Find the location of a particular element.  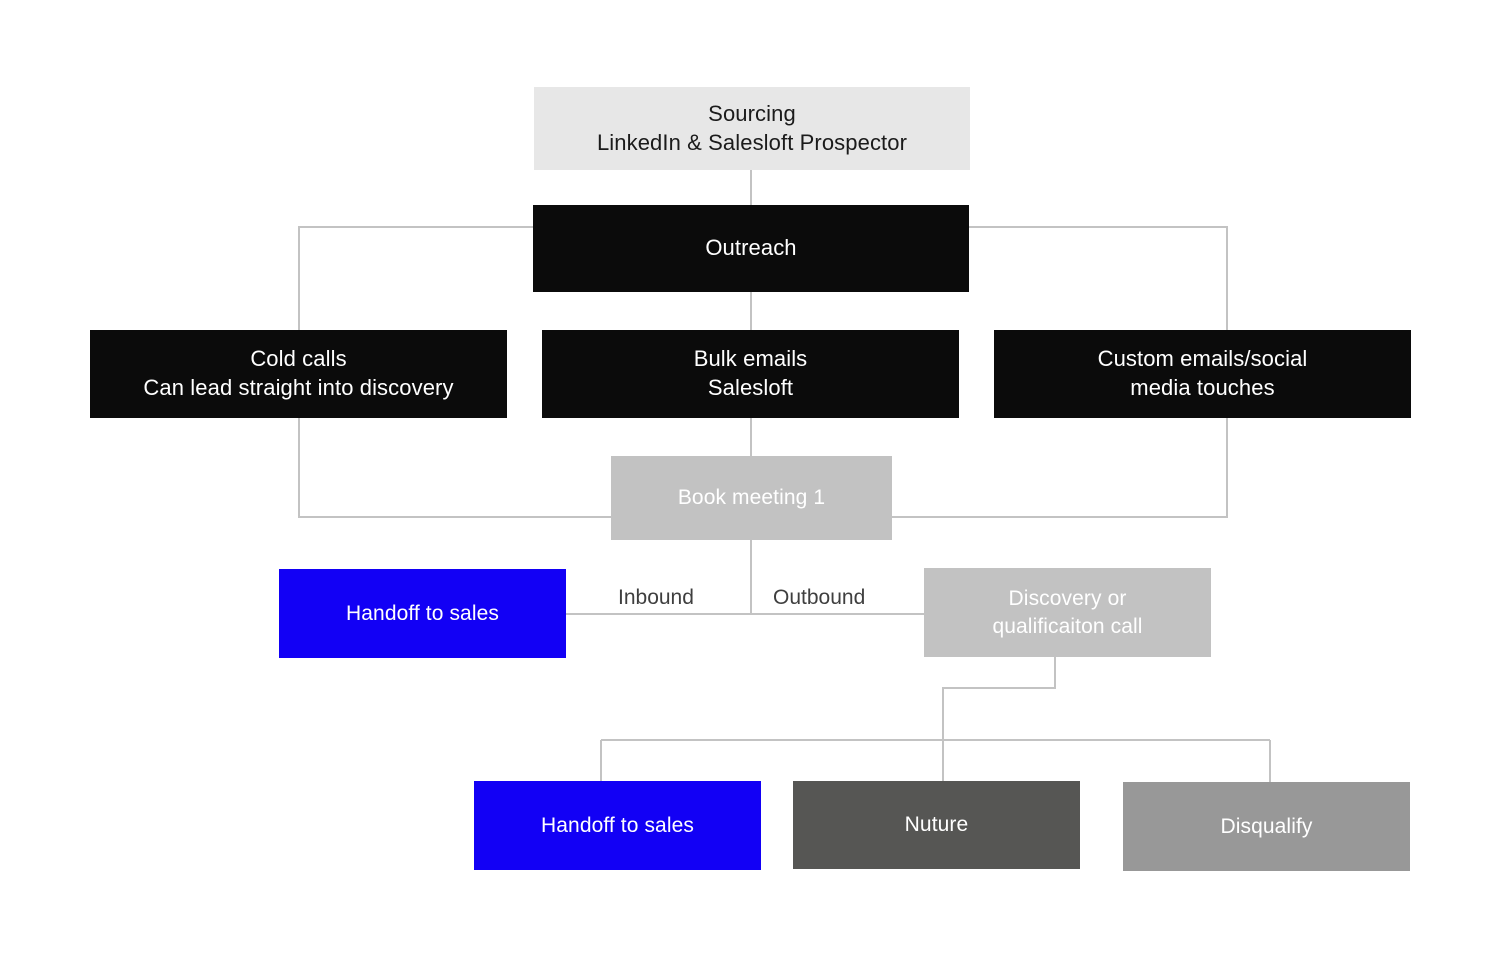

node-book-meeting: Book meeting 1 is located at coordinates (751, 498).